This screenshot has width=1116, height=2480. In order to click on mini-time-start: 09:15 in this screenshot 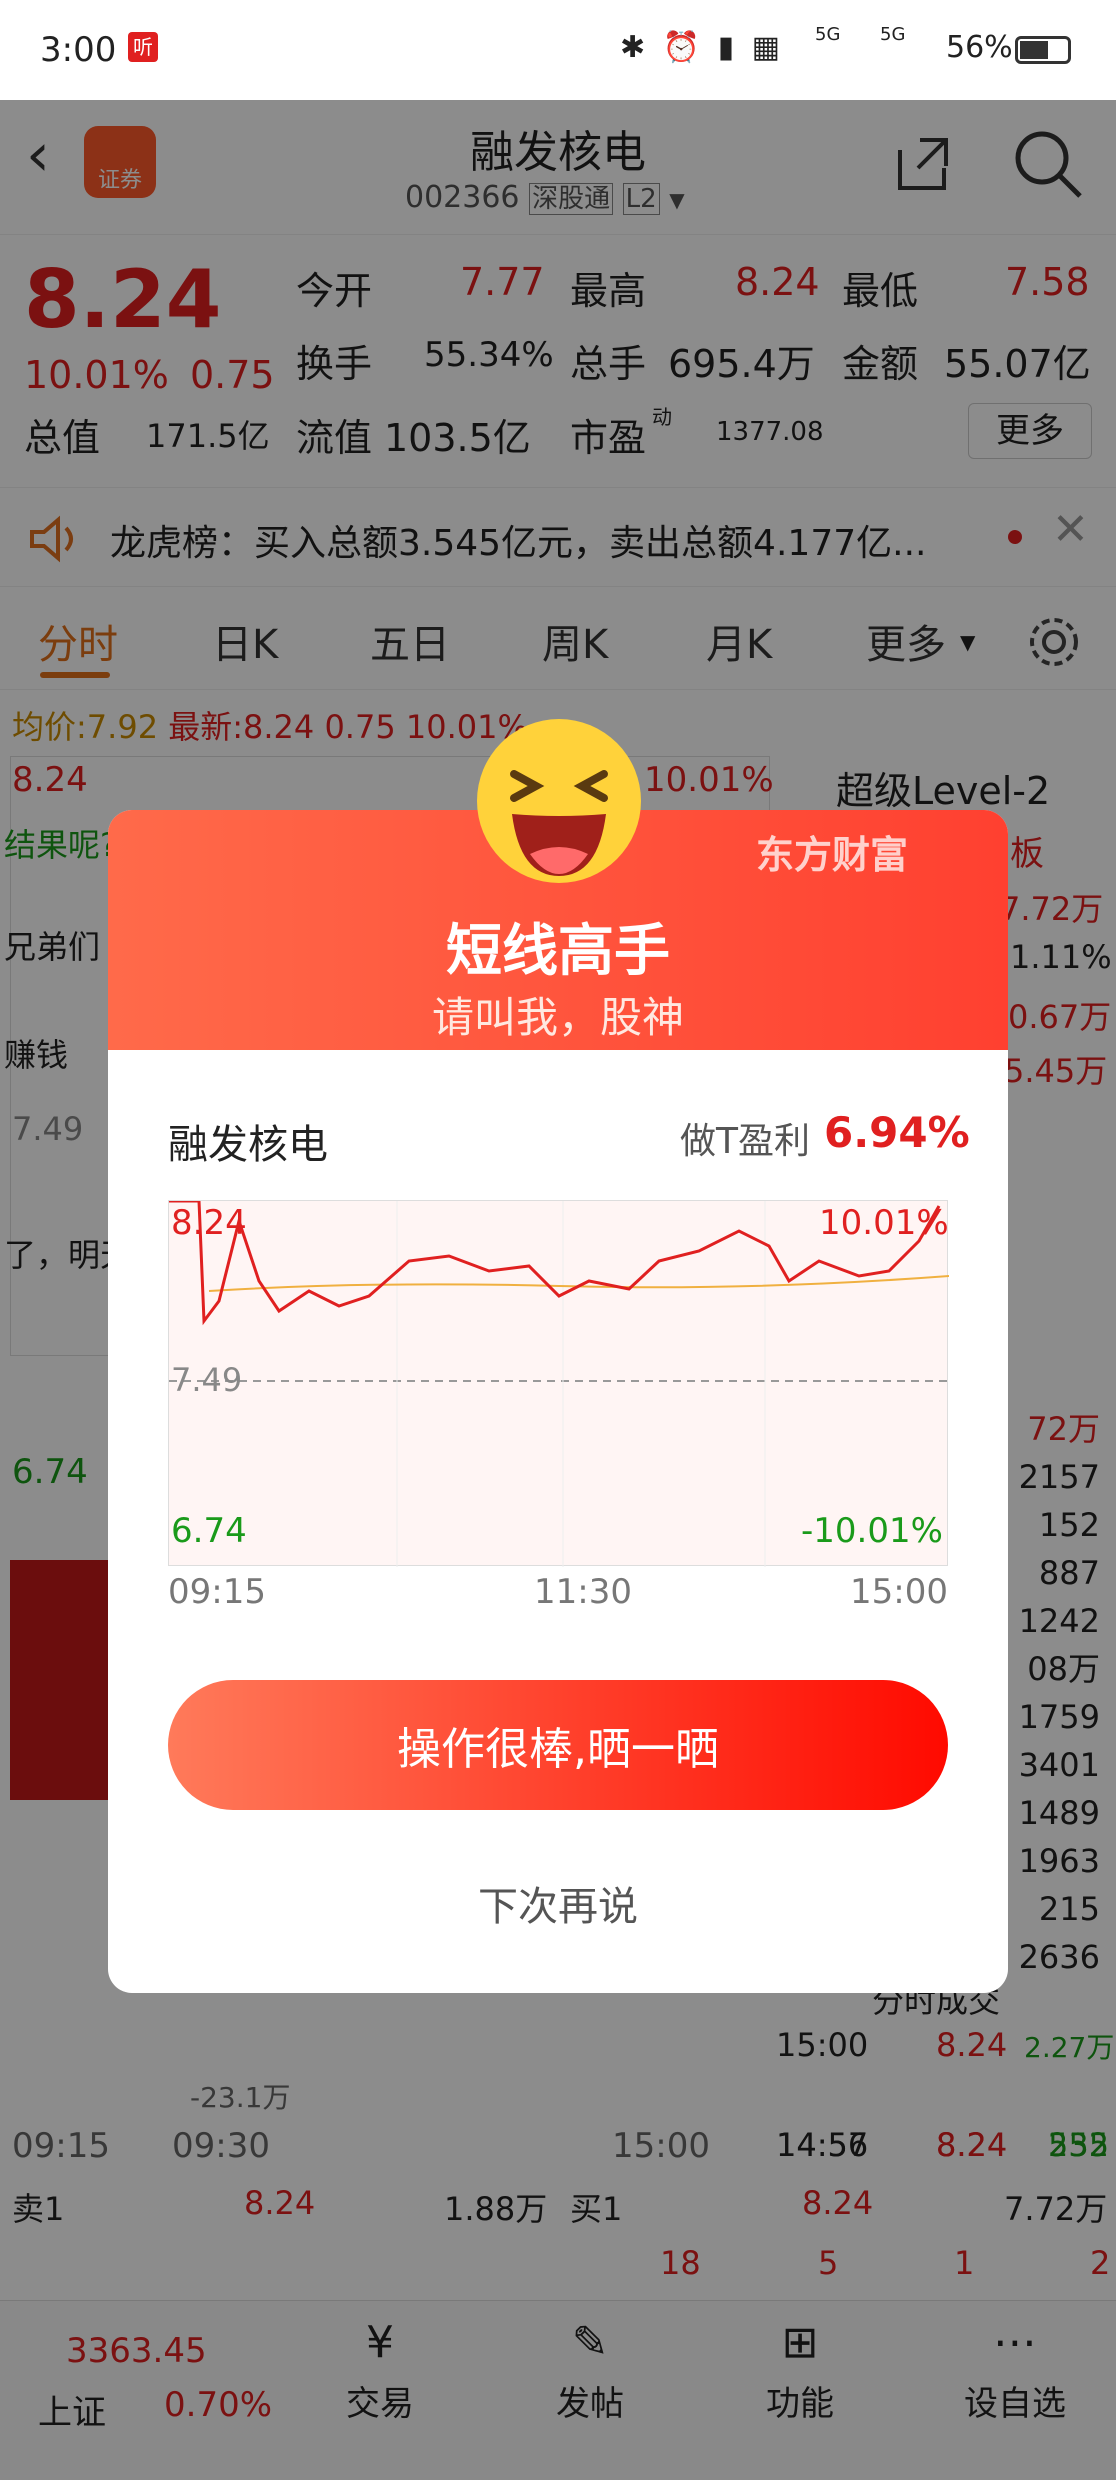, I will do `click(217, 1592)`.